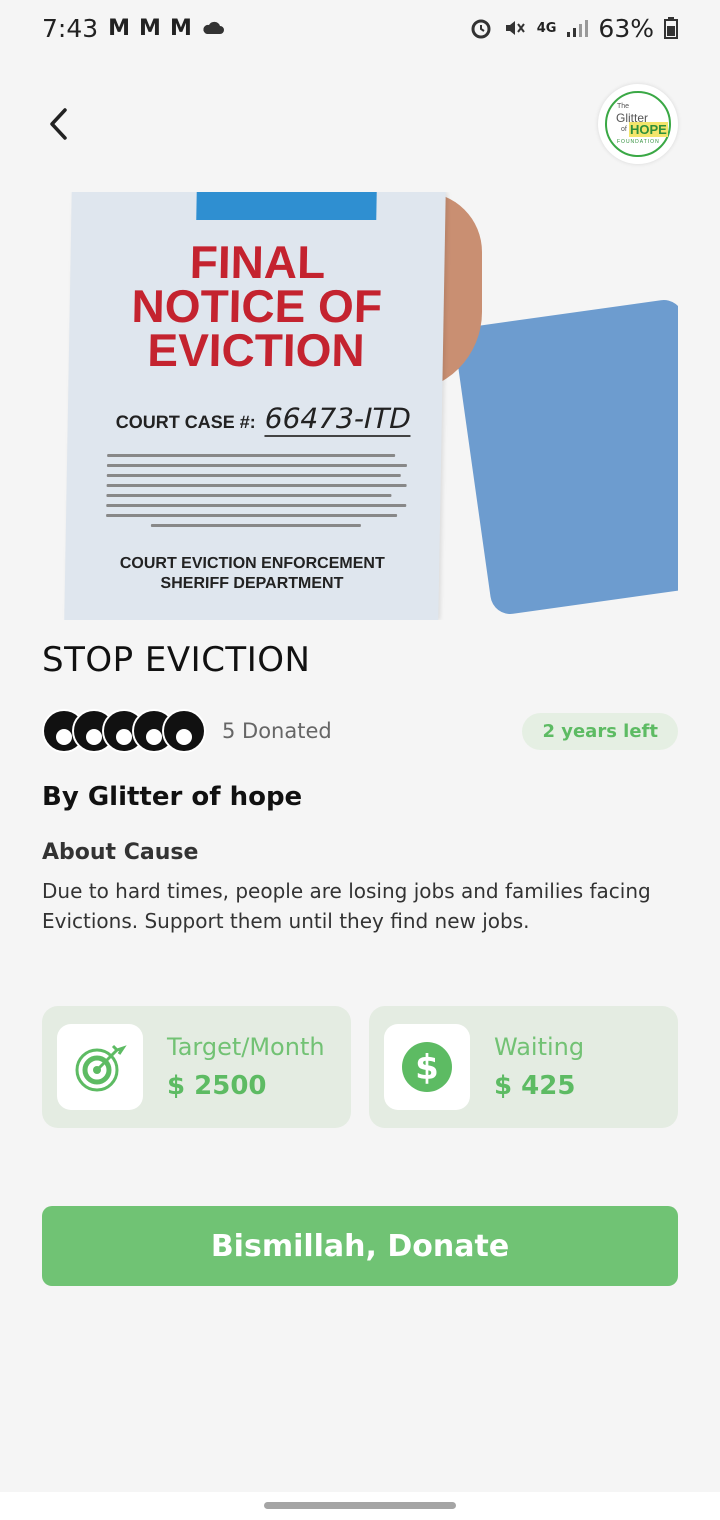  I want to click on logo-text-foundation: FOUNDATION, so click(638, 142).